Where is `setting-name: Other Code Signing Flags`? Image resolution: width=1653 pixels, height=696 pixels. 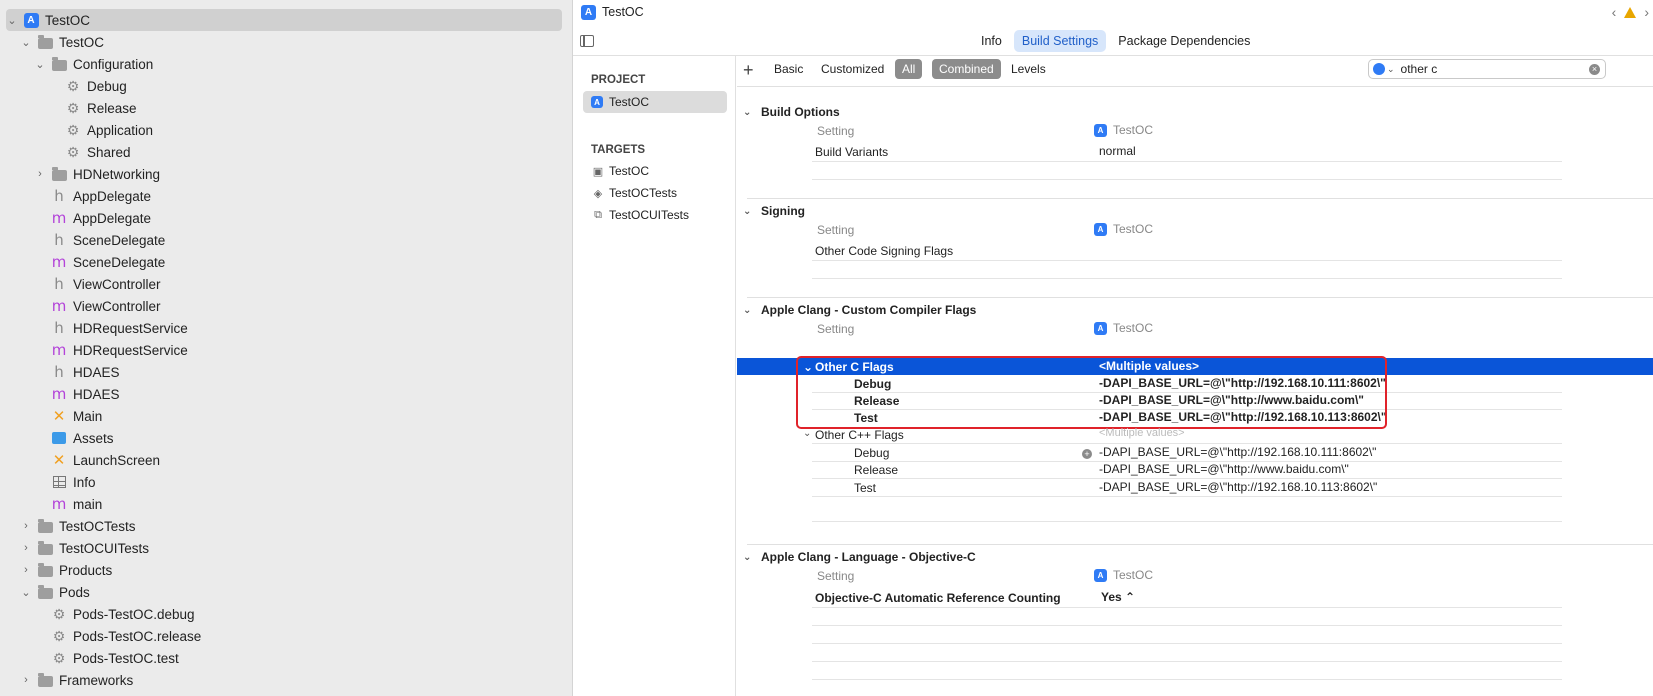 setting-name: Other Code Signing Flags is located at coordinates (884, 251).